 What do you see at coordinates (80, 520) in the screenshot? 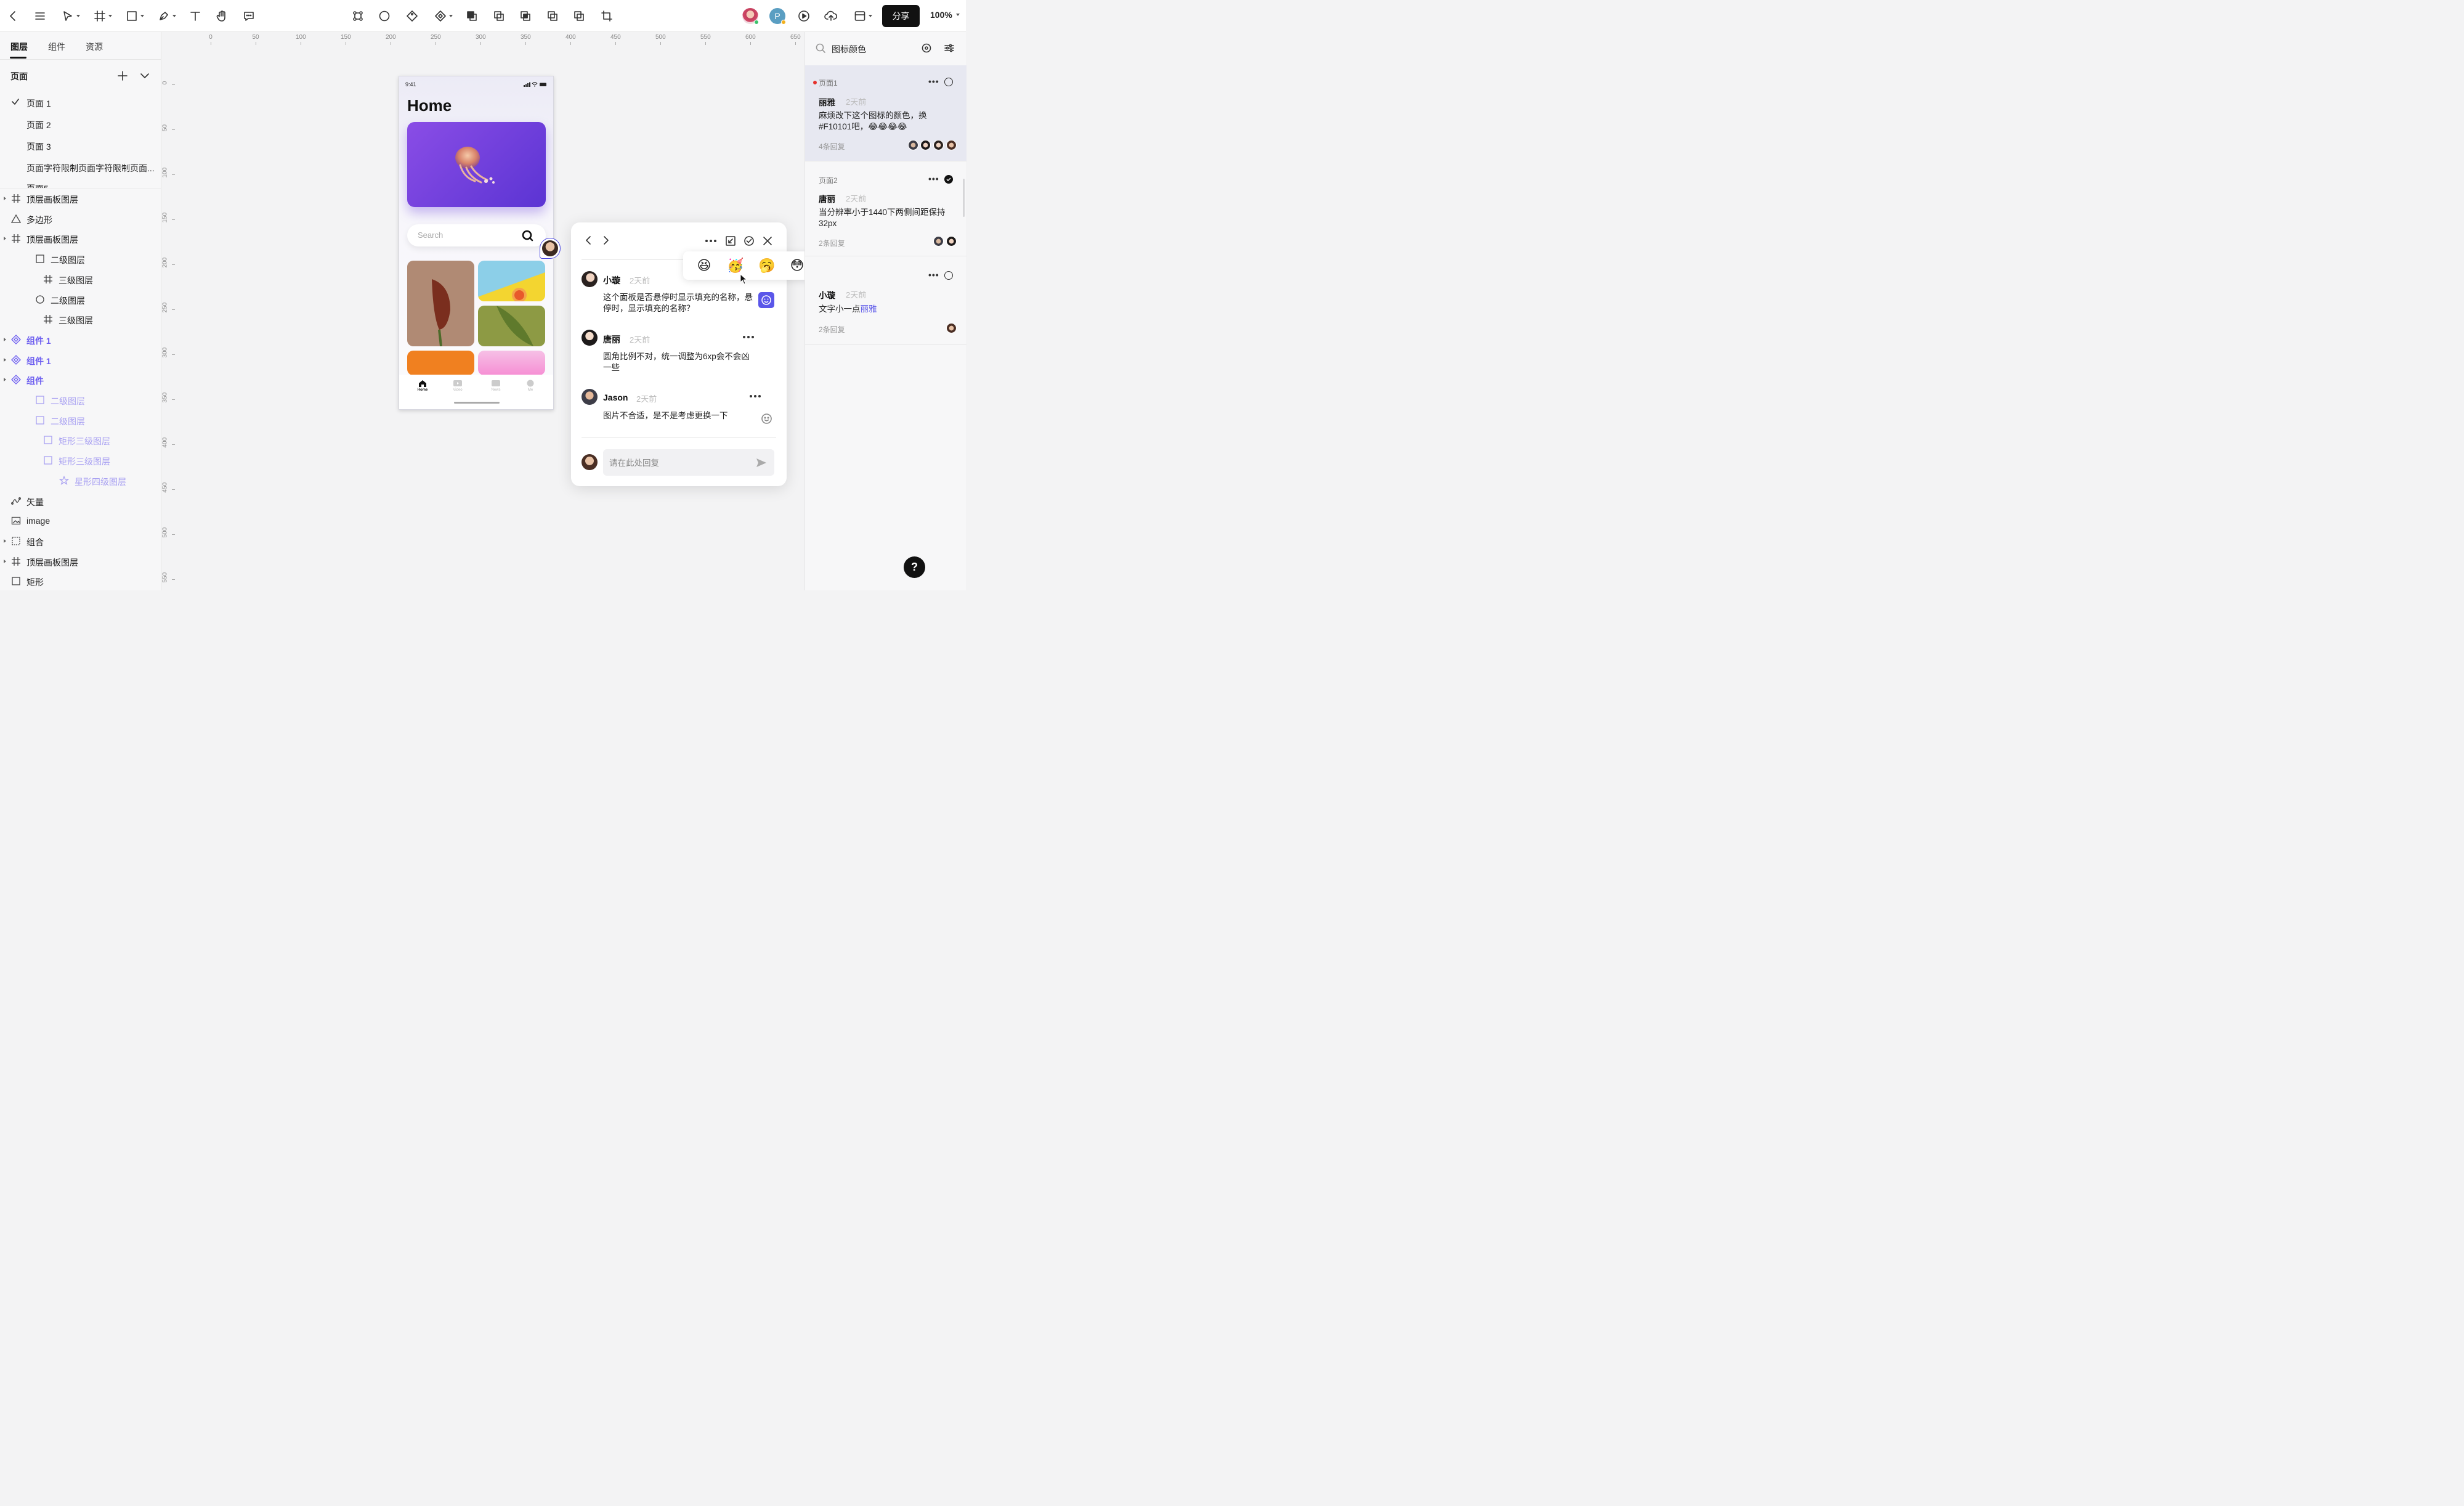
I see `layer-item: image` at bounding box center [80, 520].